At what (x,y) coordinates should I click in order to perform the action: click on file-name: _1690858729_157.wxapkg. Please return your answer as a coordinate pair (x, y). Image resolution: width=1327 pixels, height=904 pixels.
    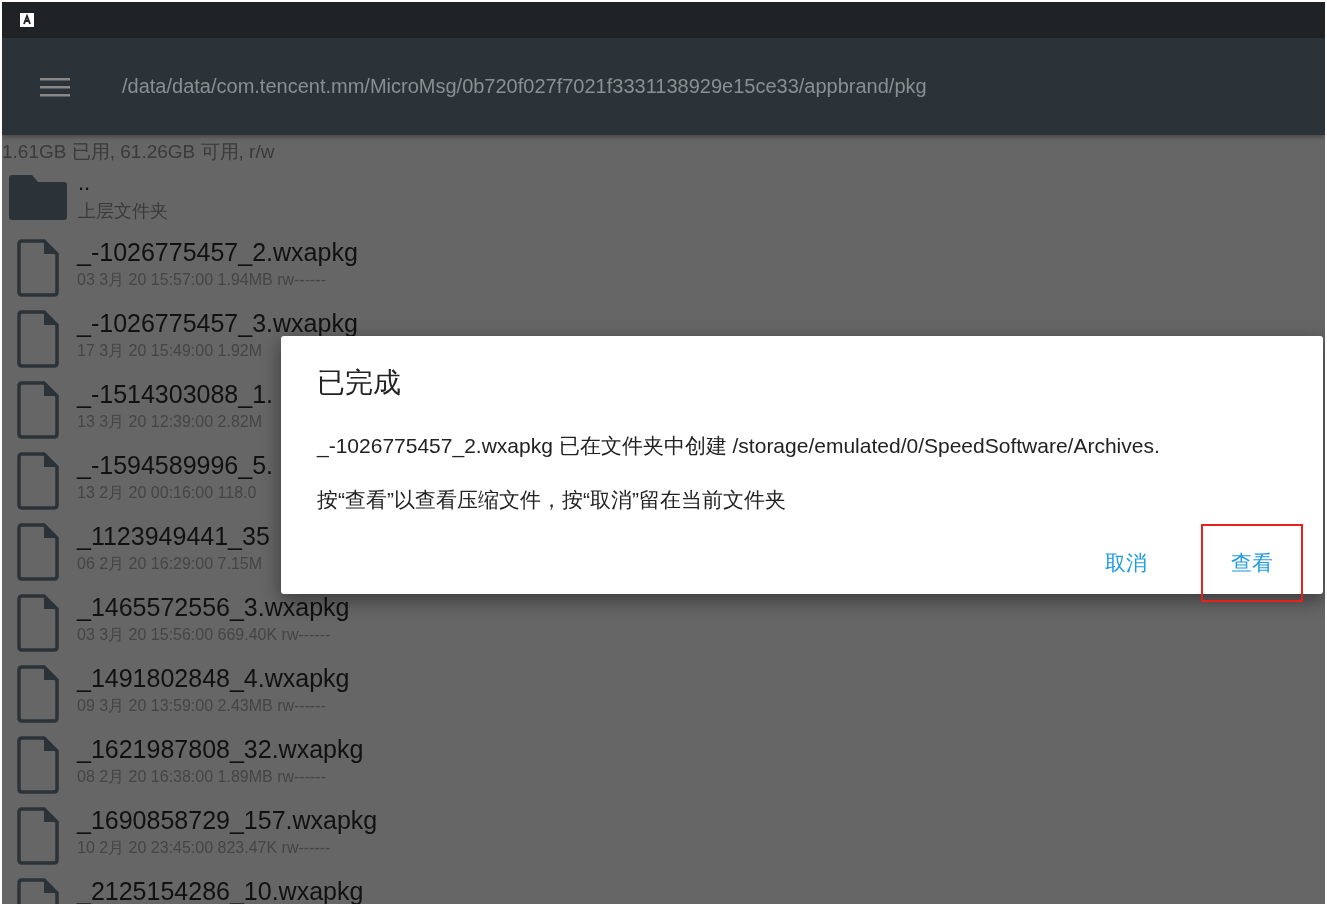
    Looking at the image, I should click on (227, 820).